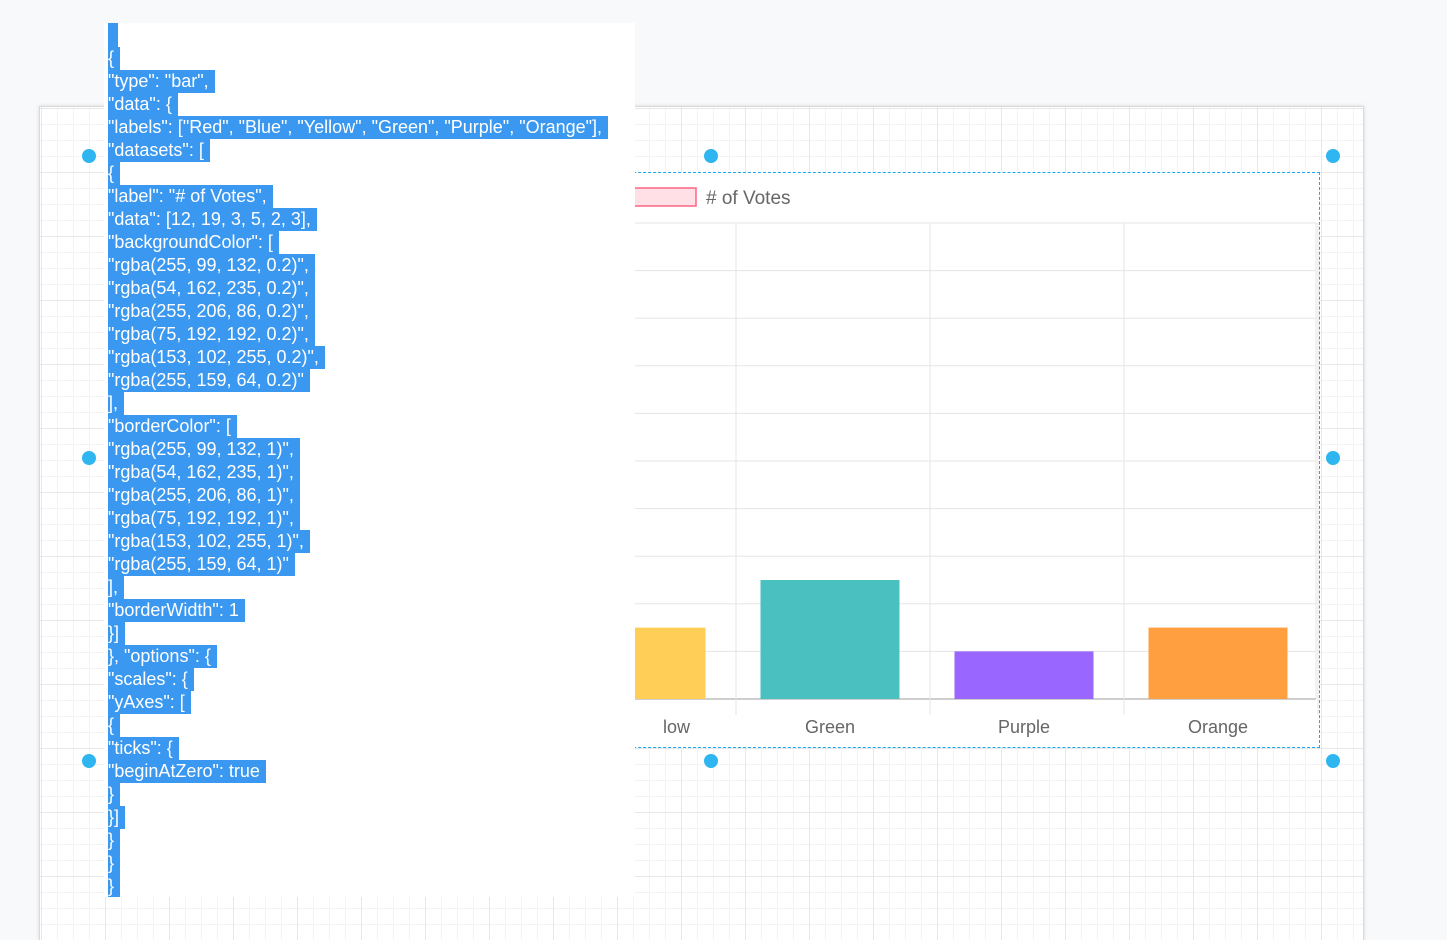  What do you see at coordinates (358, 610) in the screenshot?
I see `code-line: "borderWidth": 1` at bounding box center [358, 610].